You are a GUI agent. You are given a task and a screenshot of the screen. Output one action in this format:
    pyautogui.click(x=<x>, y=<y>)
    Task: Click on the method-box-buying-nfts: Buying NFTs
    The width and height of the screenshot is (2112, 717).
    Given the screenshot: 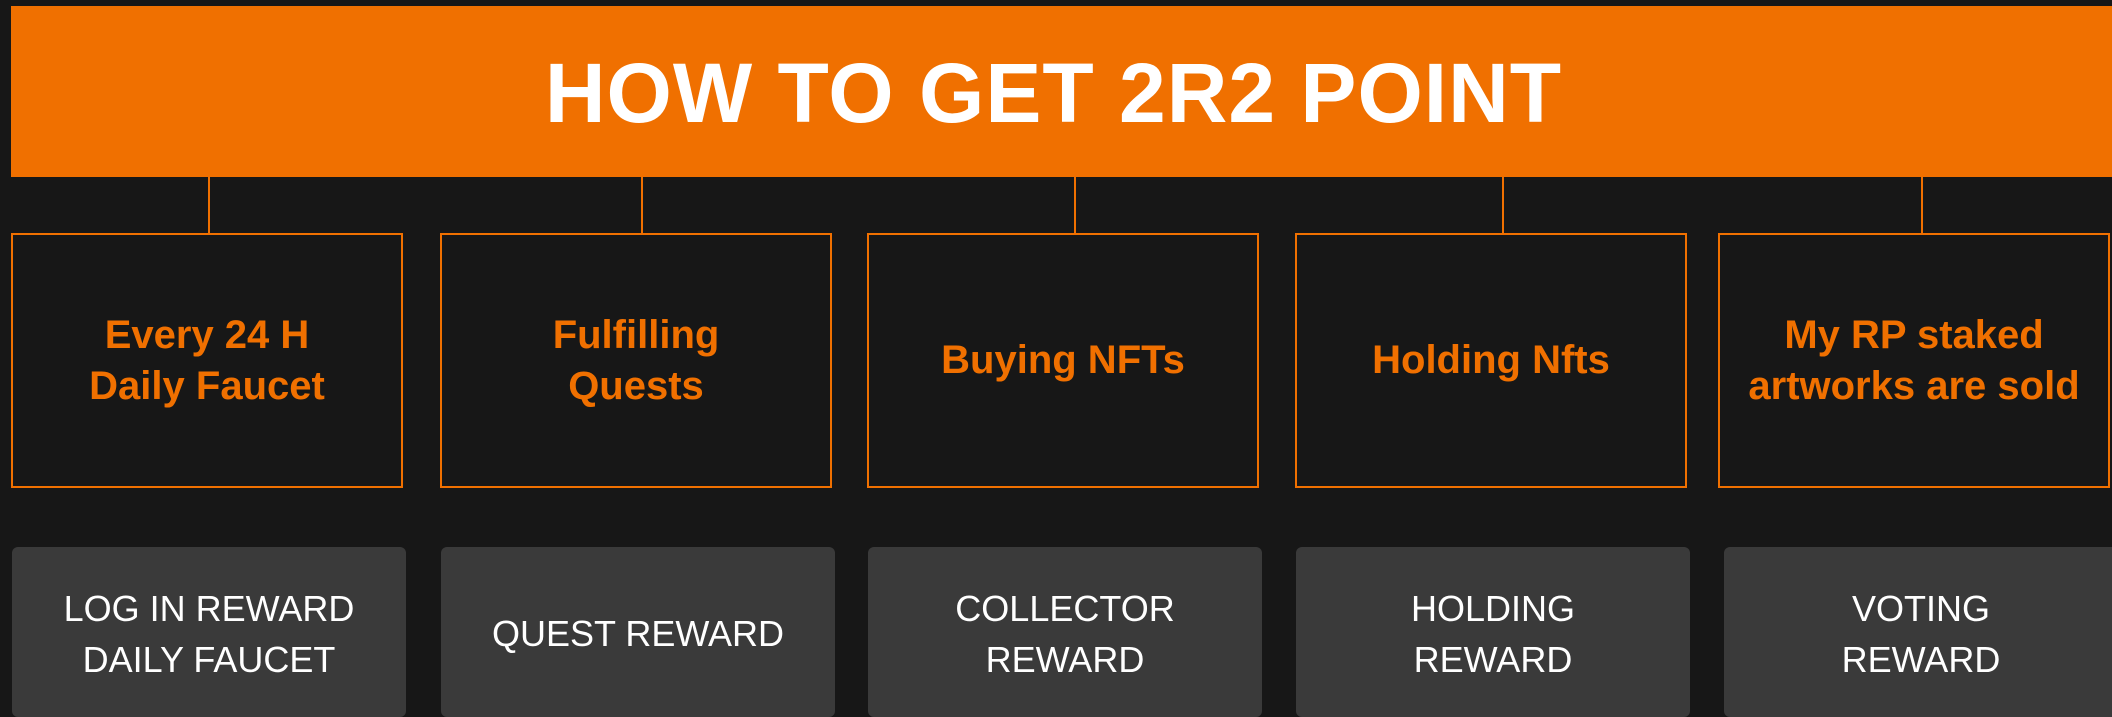 What is the action you would take?
    pyautogui.click(x=1063, y=360)
    